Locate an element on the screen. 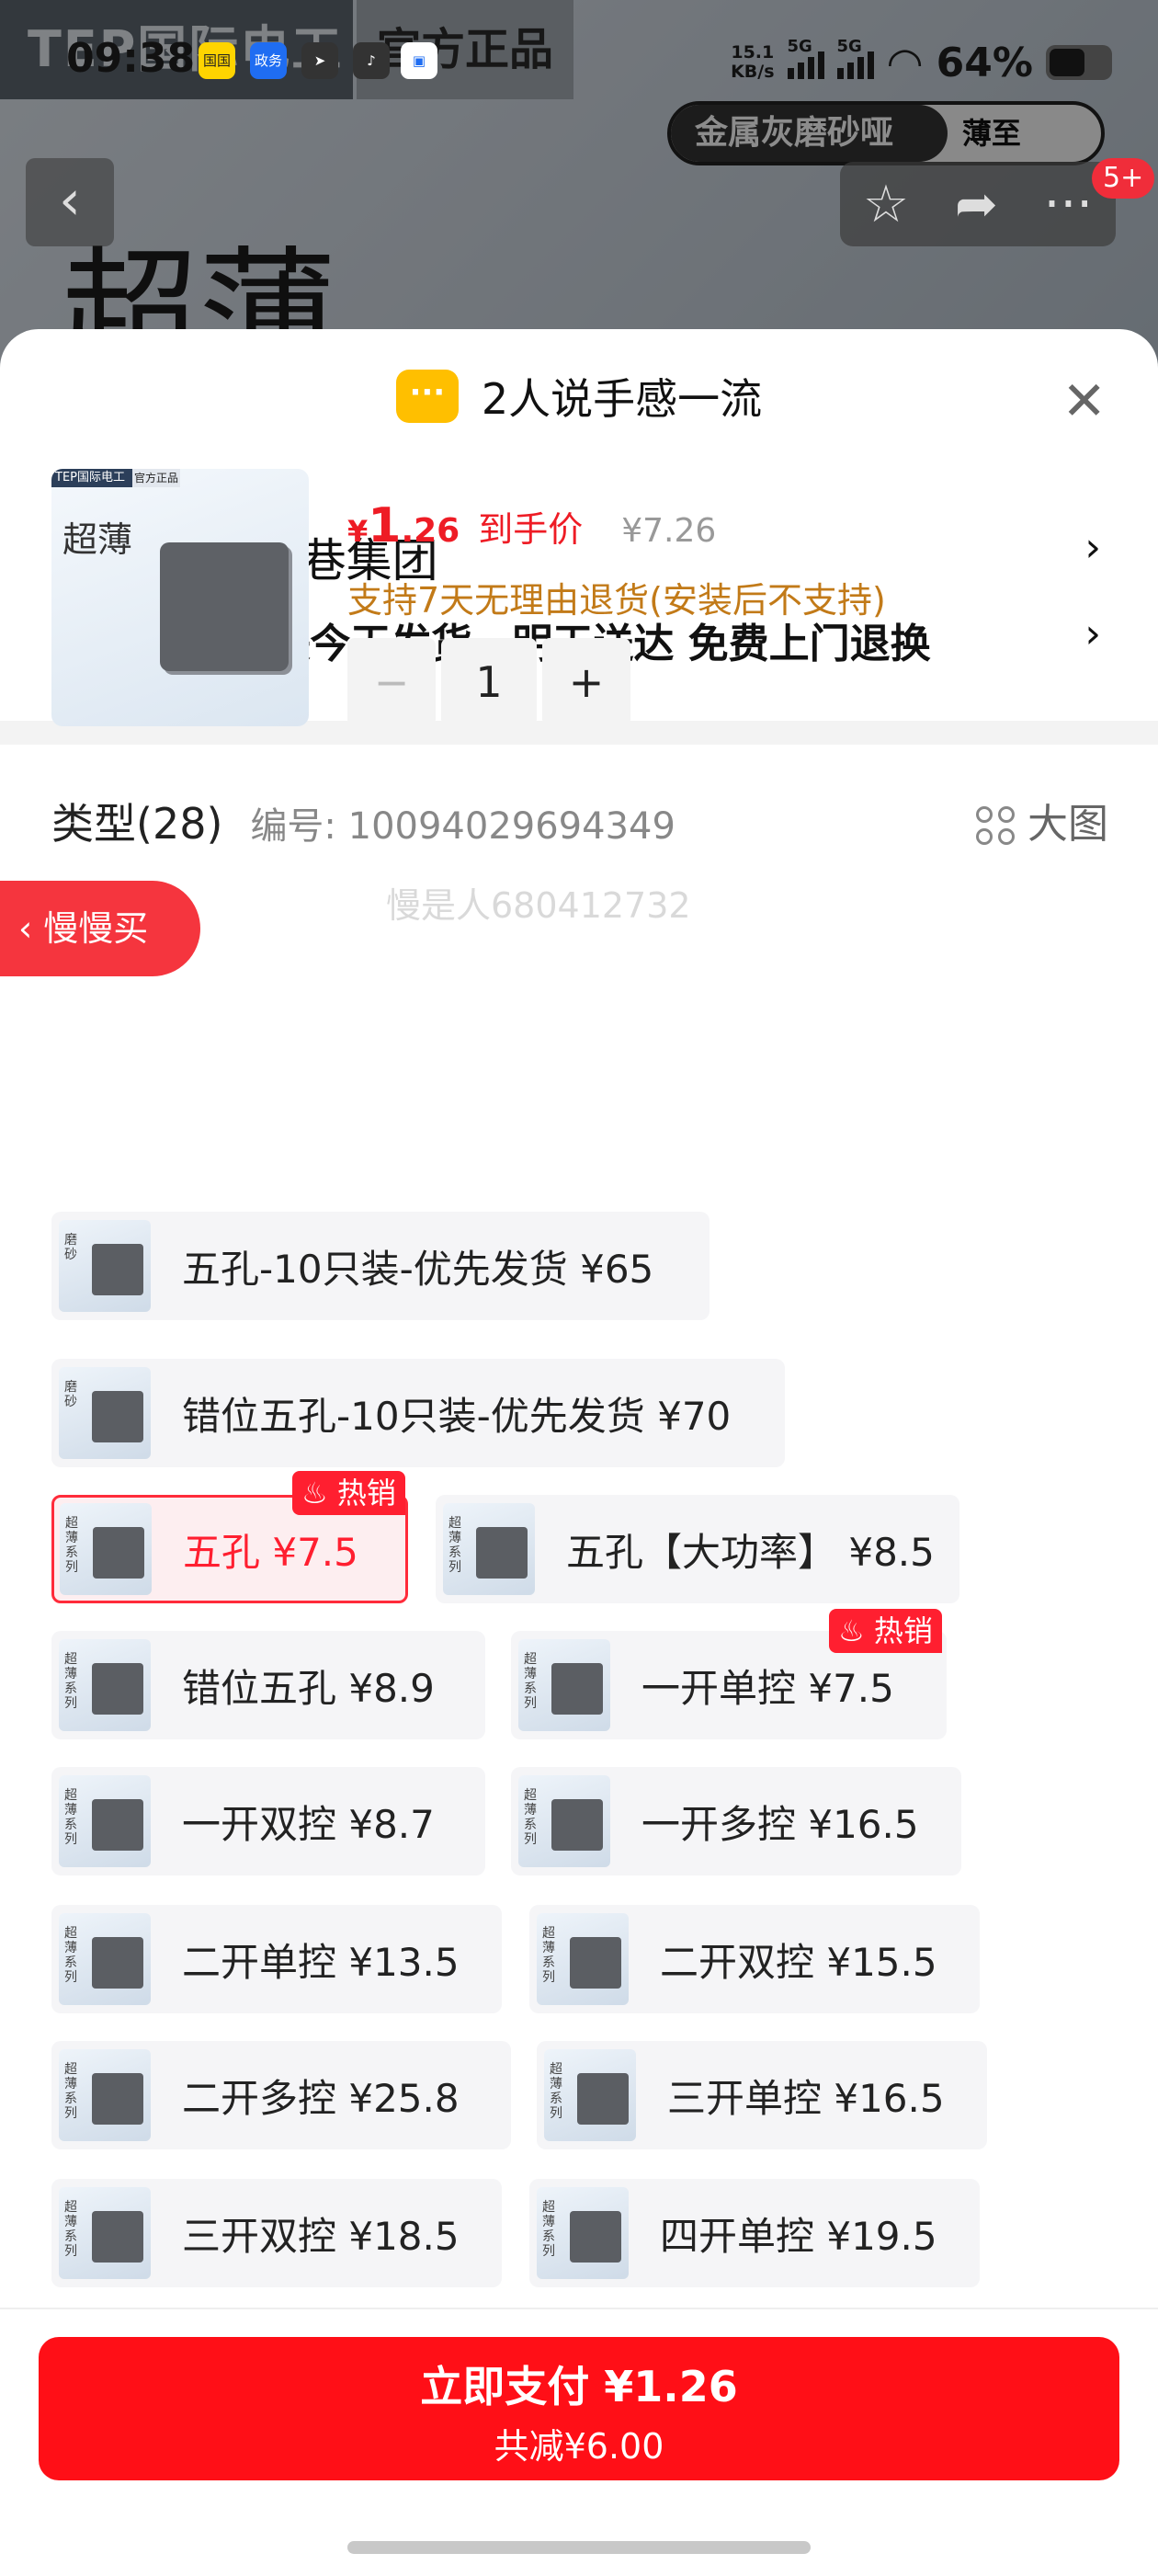 This screenshot has height=2576, width=1158. slow-buy-button: ‹ 慢慢买 is located at coordinates (100, 928).